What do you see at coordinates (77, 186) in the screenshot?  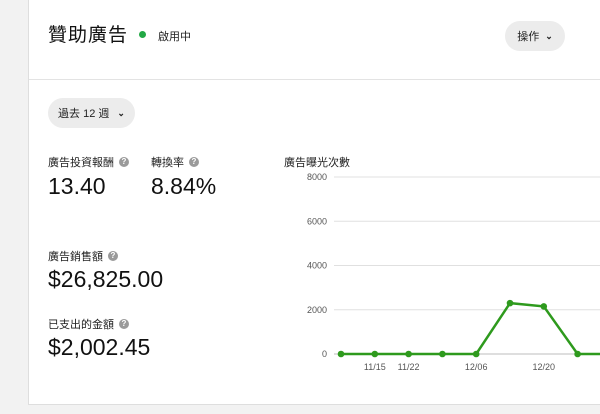 I see `roas-value: 13.40` at bounding box center [77, 186].